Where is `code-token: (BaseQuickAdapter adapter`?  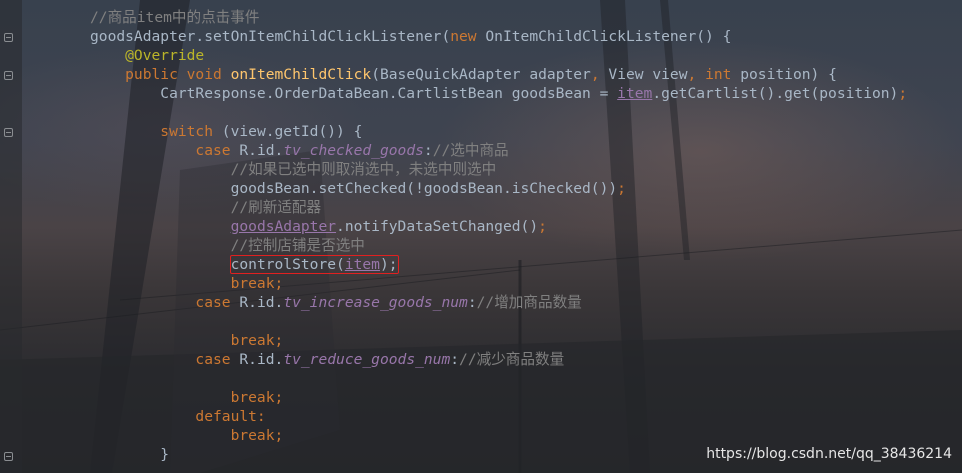
code-token: (BaseQuickAdapter adapter is located at coordinates (481, 74).